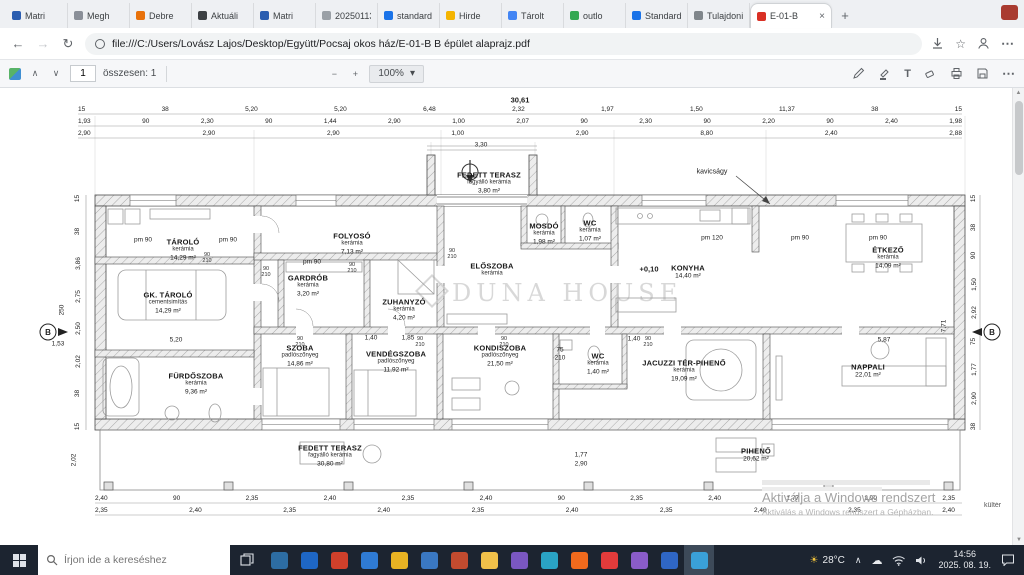  I want to click on forward-icon: →, so click(43, 43).